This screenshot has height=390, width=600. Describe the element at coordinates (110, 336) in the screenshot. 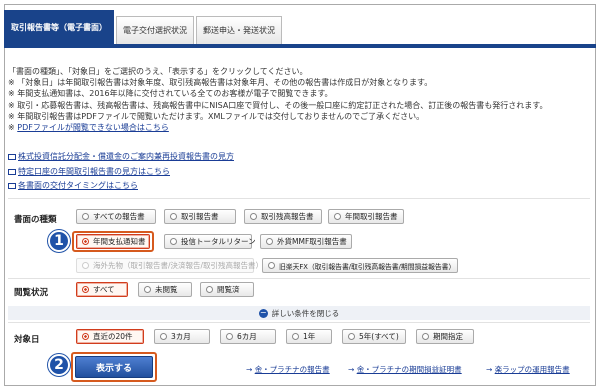

I see `date-option-selected: 直近の20件` at that location.